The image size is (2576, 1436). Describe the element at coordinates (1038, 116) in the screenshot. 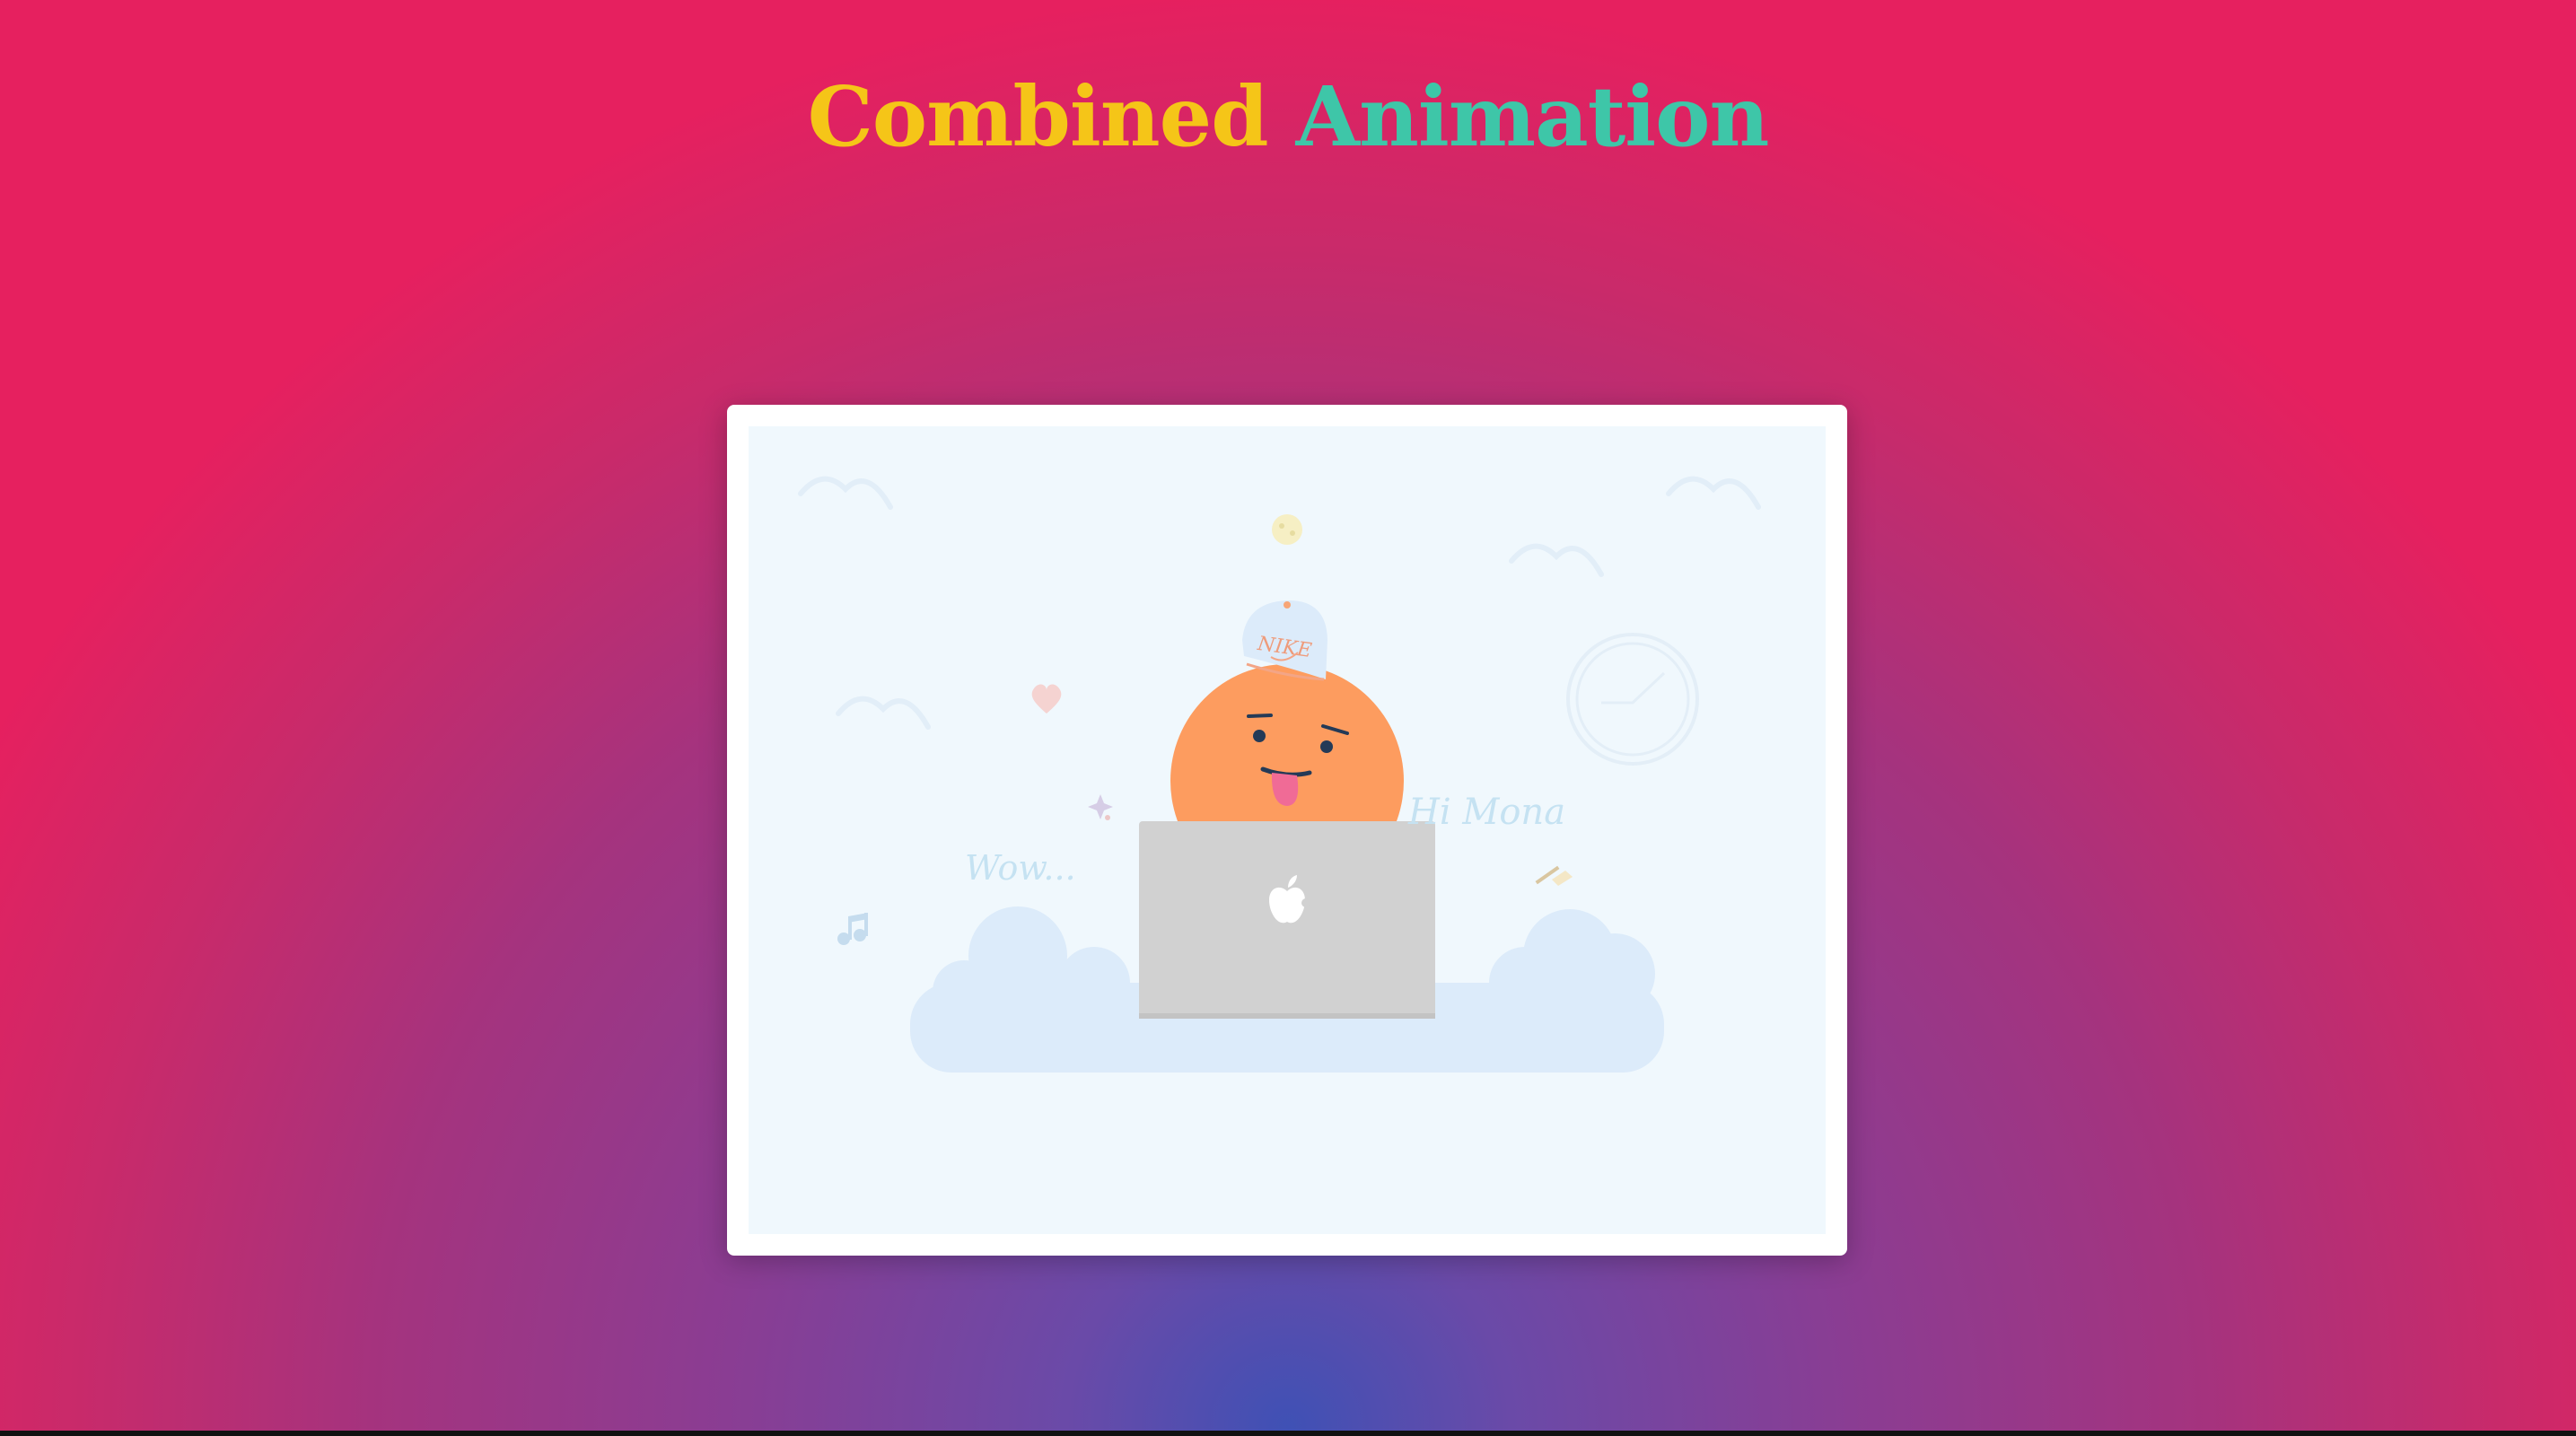

I see `title-word-combined: Combined` at that location.